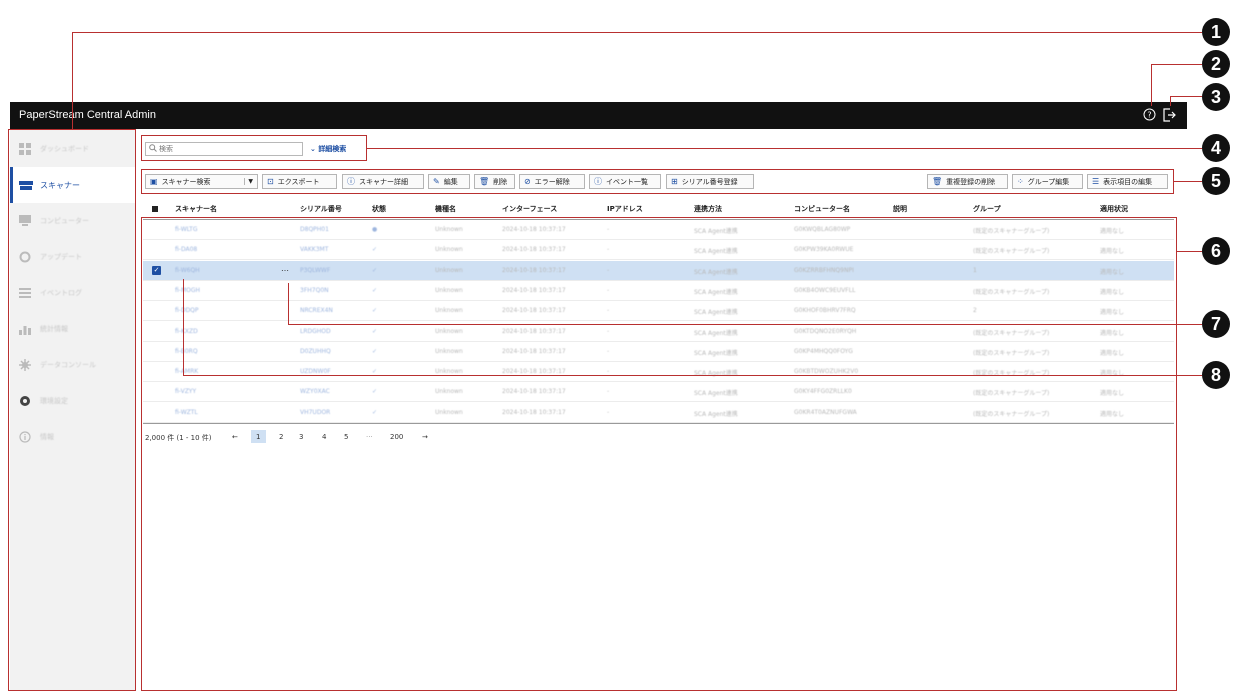 Image resolution: width=1235 pixels, height=691 pixels. Describe the element at coordinates (708, 209) in the screenshot. I see `column-header: 連携方法` at that location.